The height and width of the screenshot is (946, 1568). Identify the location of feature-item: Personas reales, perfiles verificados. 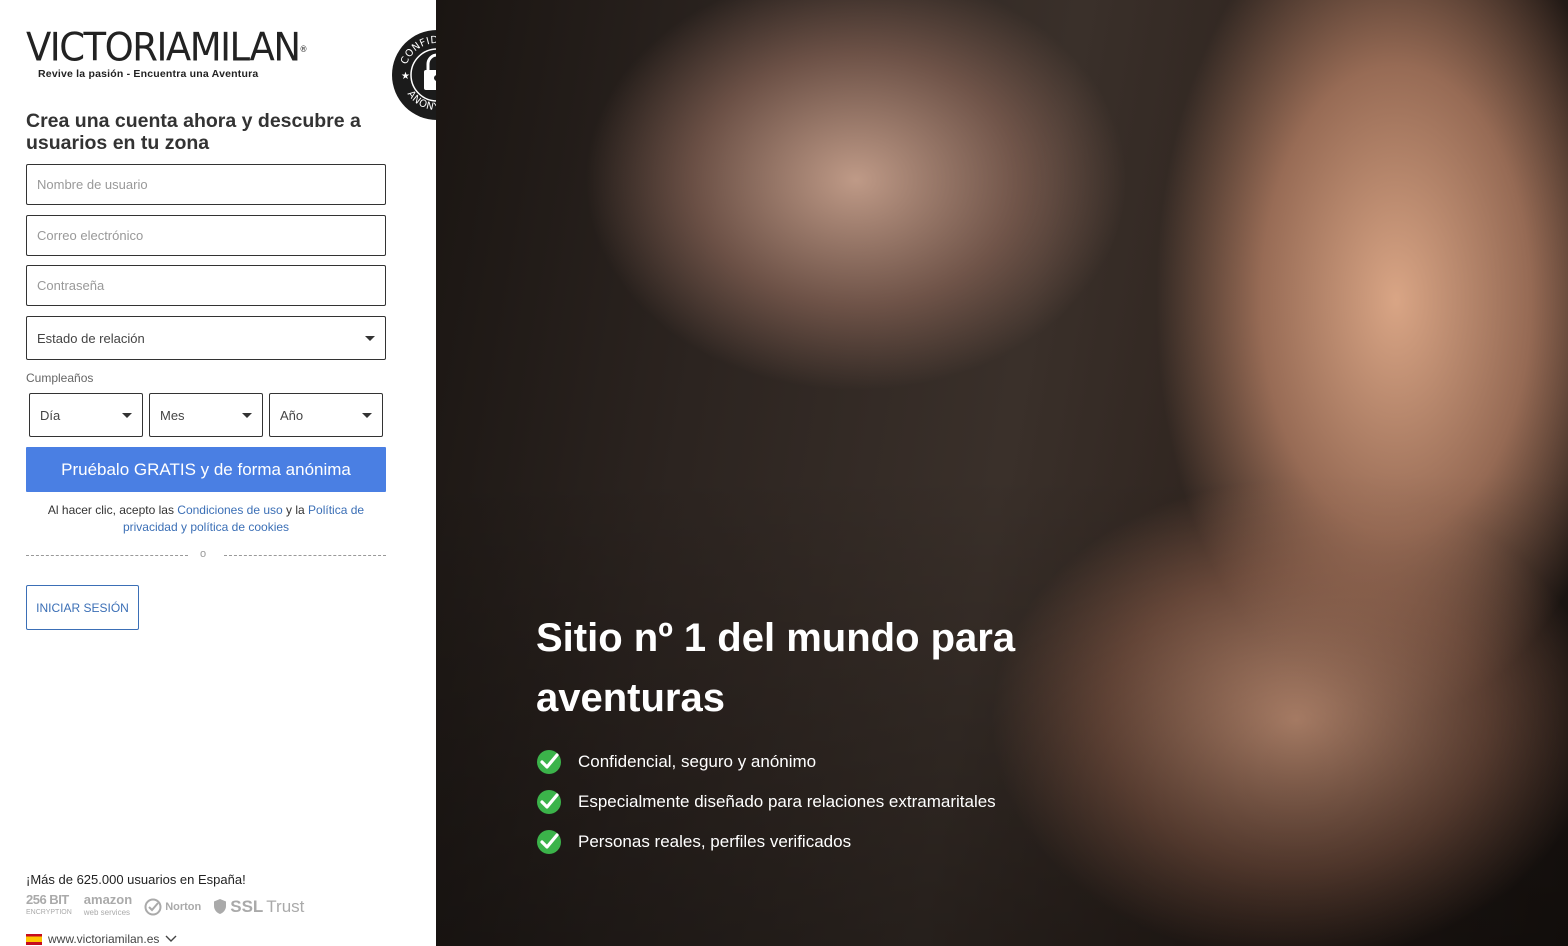
(766, 842).